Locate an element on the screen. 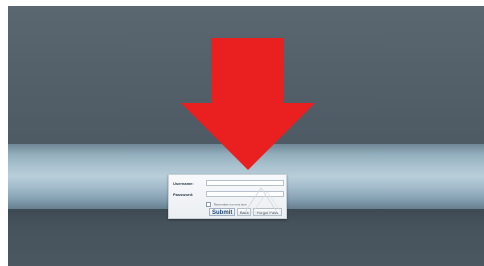 This screenshot has width=484, height=266. remember-me: Remember me next time is located at coordinates (226, 204).